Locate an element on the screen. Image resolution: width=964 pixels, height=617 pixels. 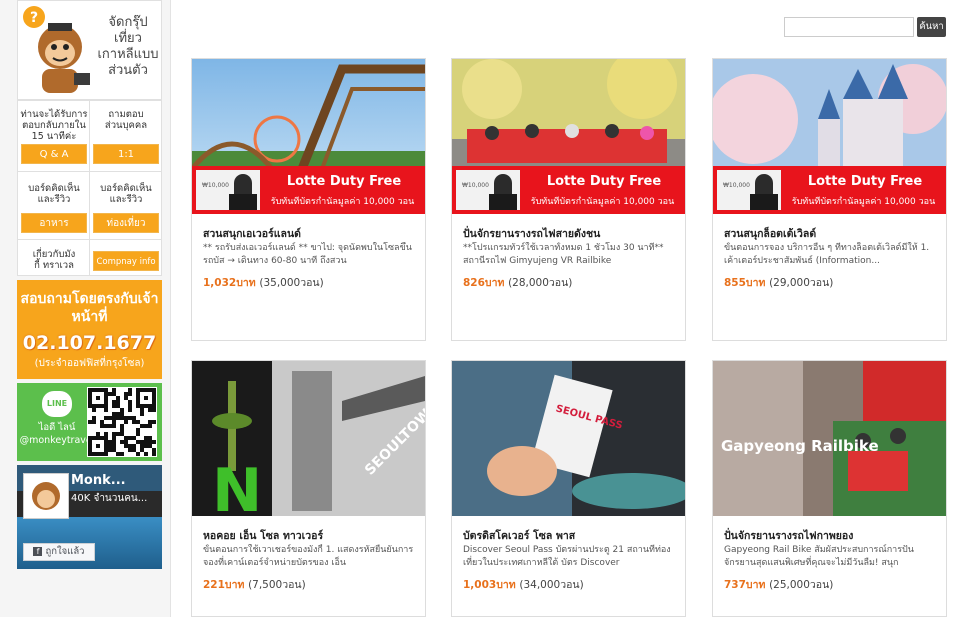
about-text: เกี่ยวกับมังกี้ ทราเวล is located at coordinates (54, 260).